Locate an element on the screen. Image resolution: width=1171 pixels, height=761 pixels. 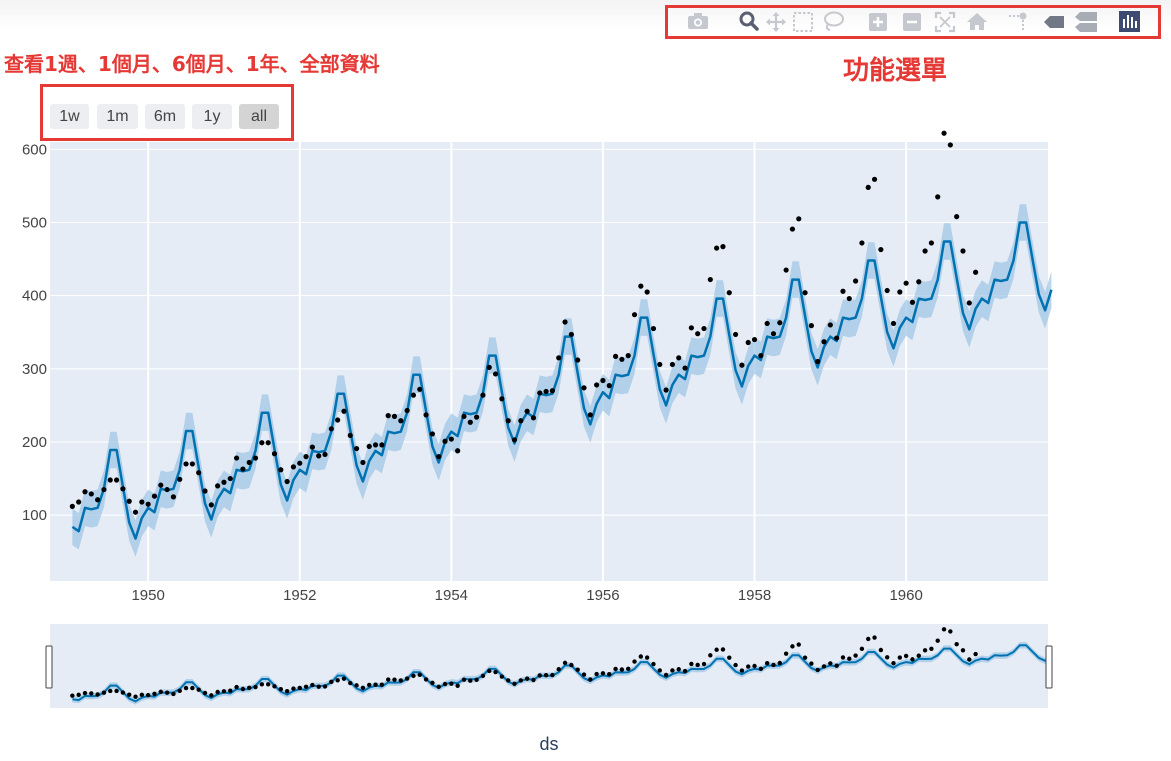
x-tick-label: 1950 is located at coordinates (147, 595).